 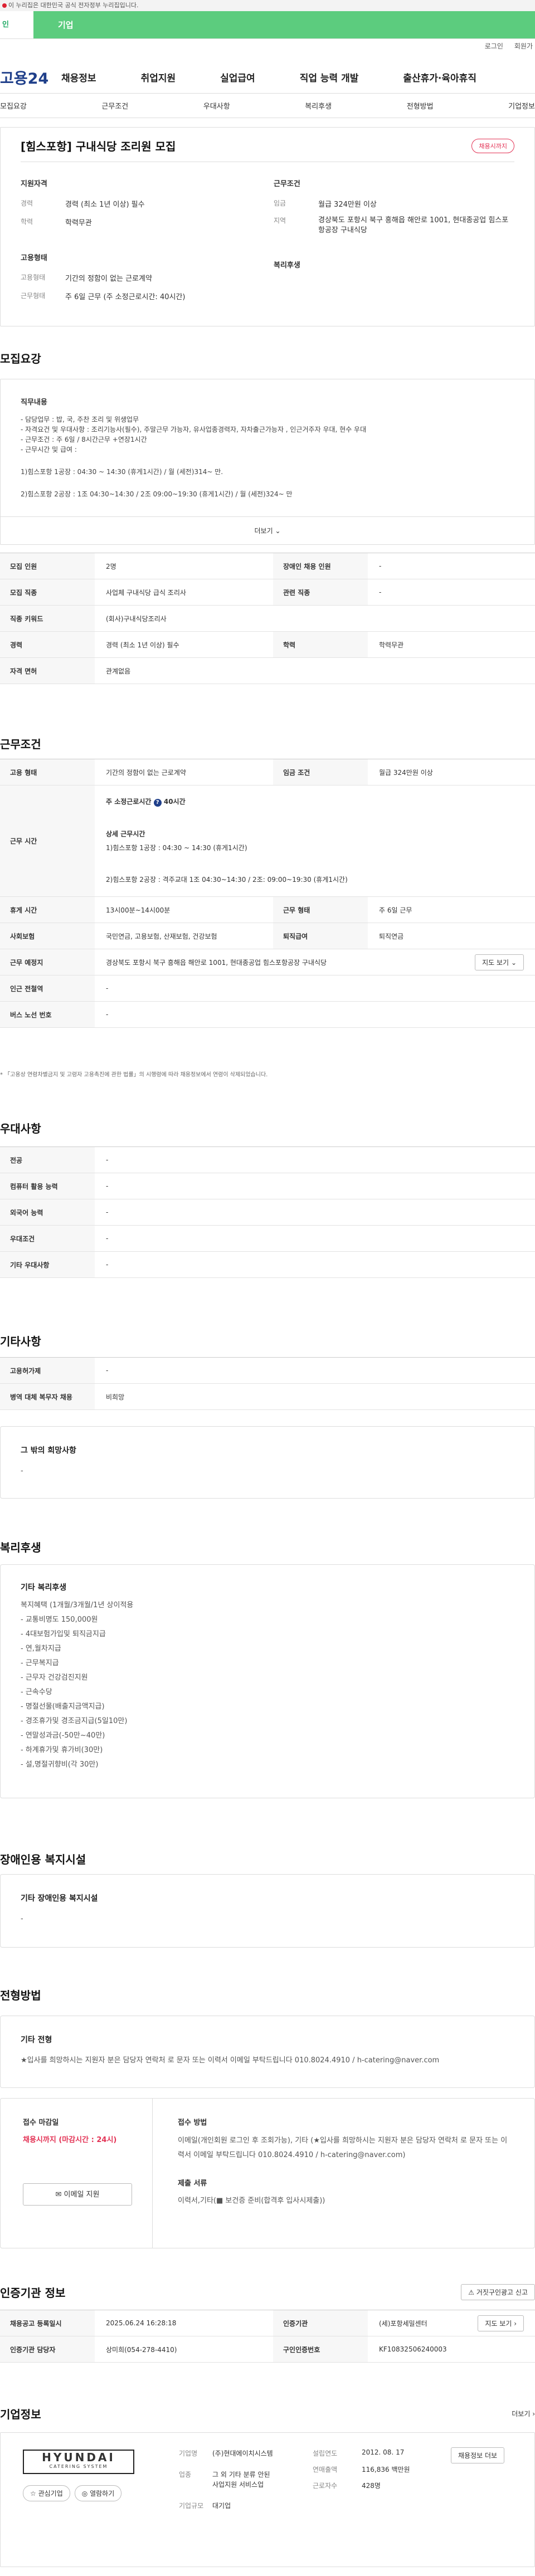 What do you see at coordinates (141, 2323) in the screenshot?
I see `td-reg-date: 2025.06.24 16:28:18` at bounding box center [141, 2323].